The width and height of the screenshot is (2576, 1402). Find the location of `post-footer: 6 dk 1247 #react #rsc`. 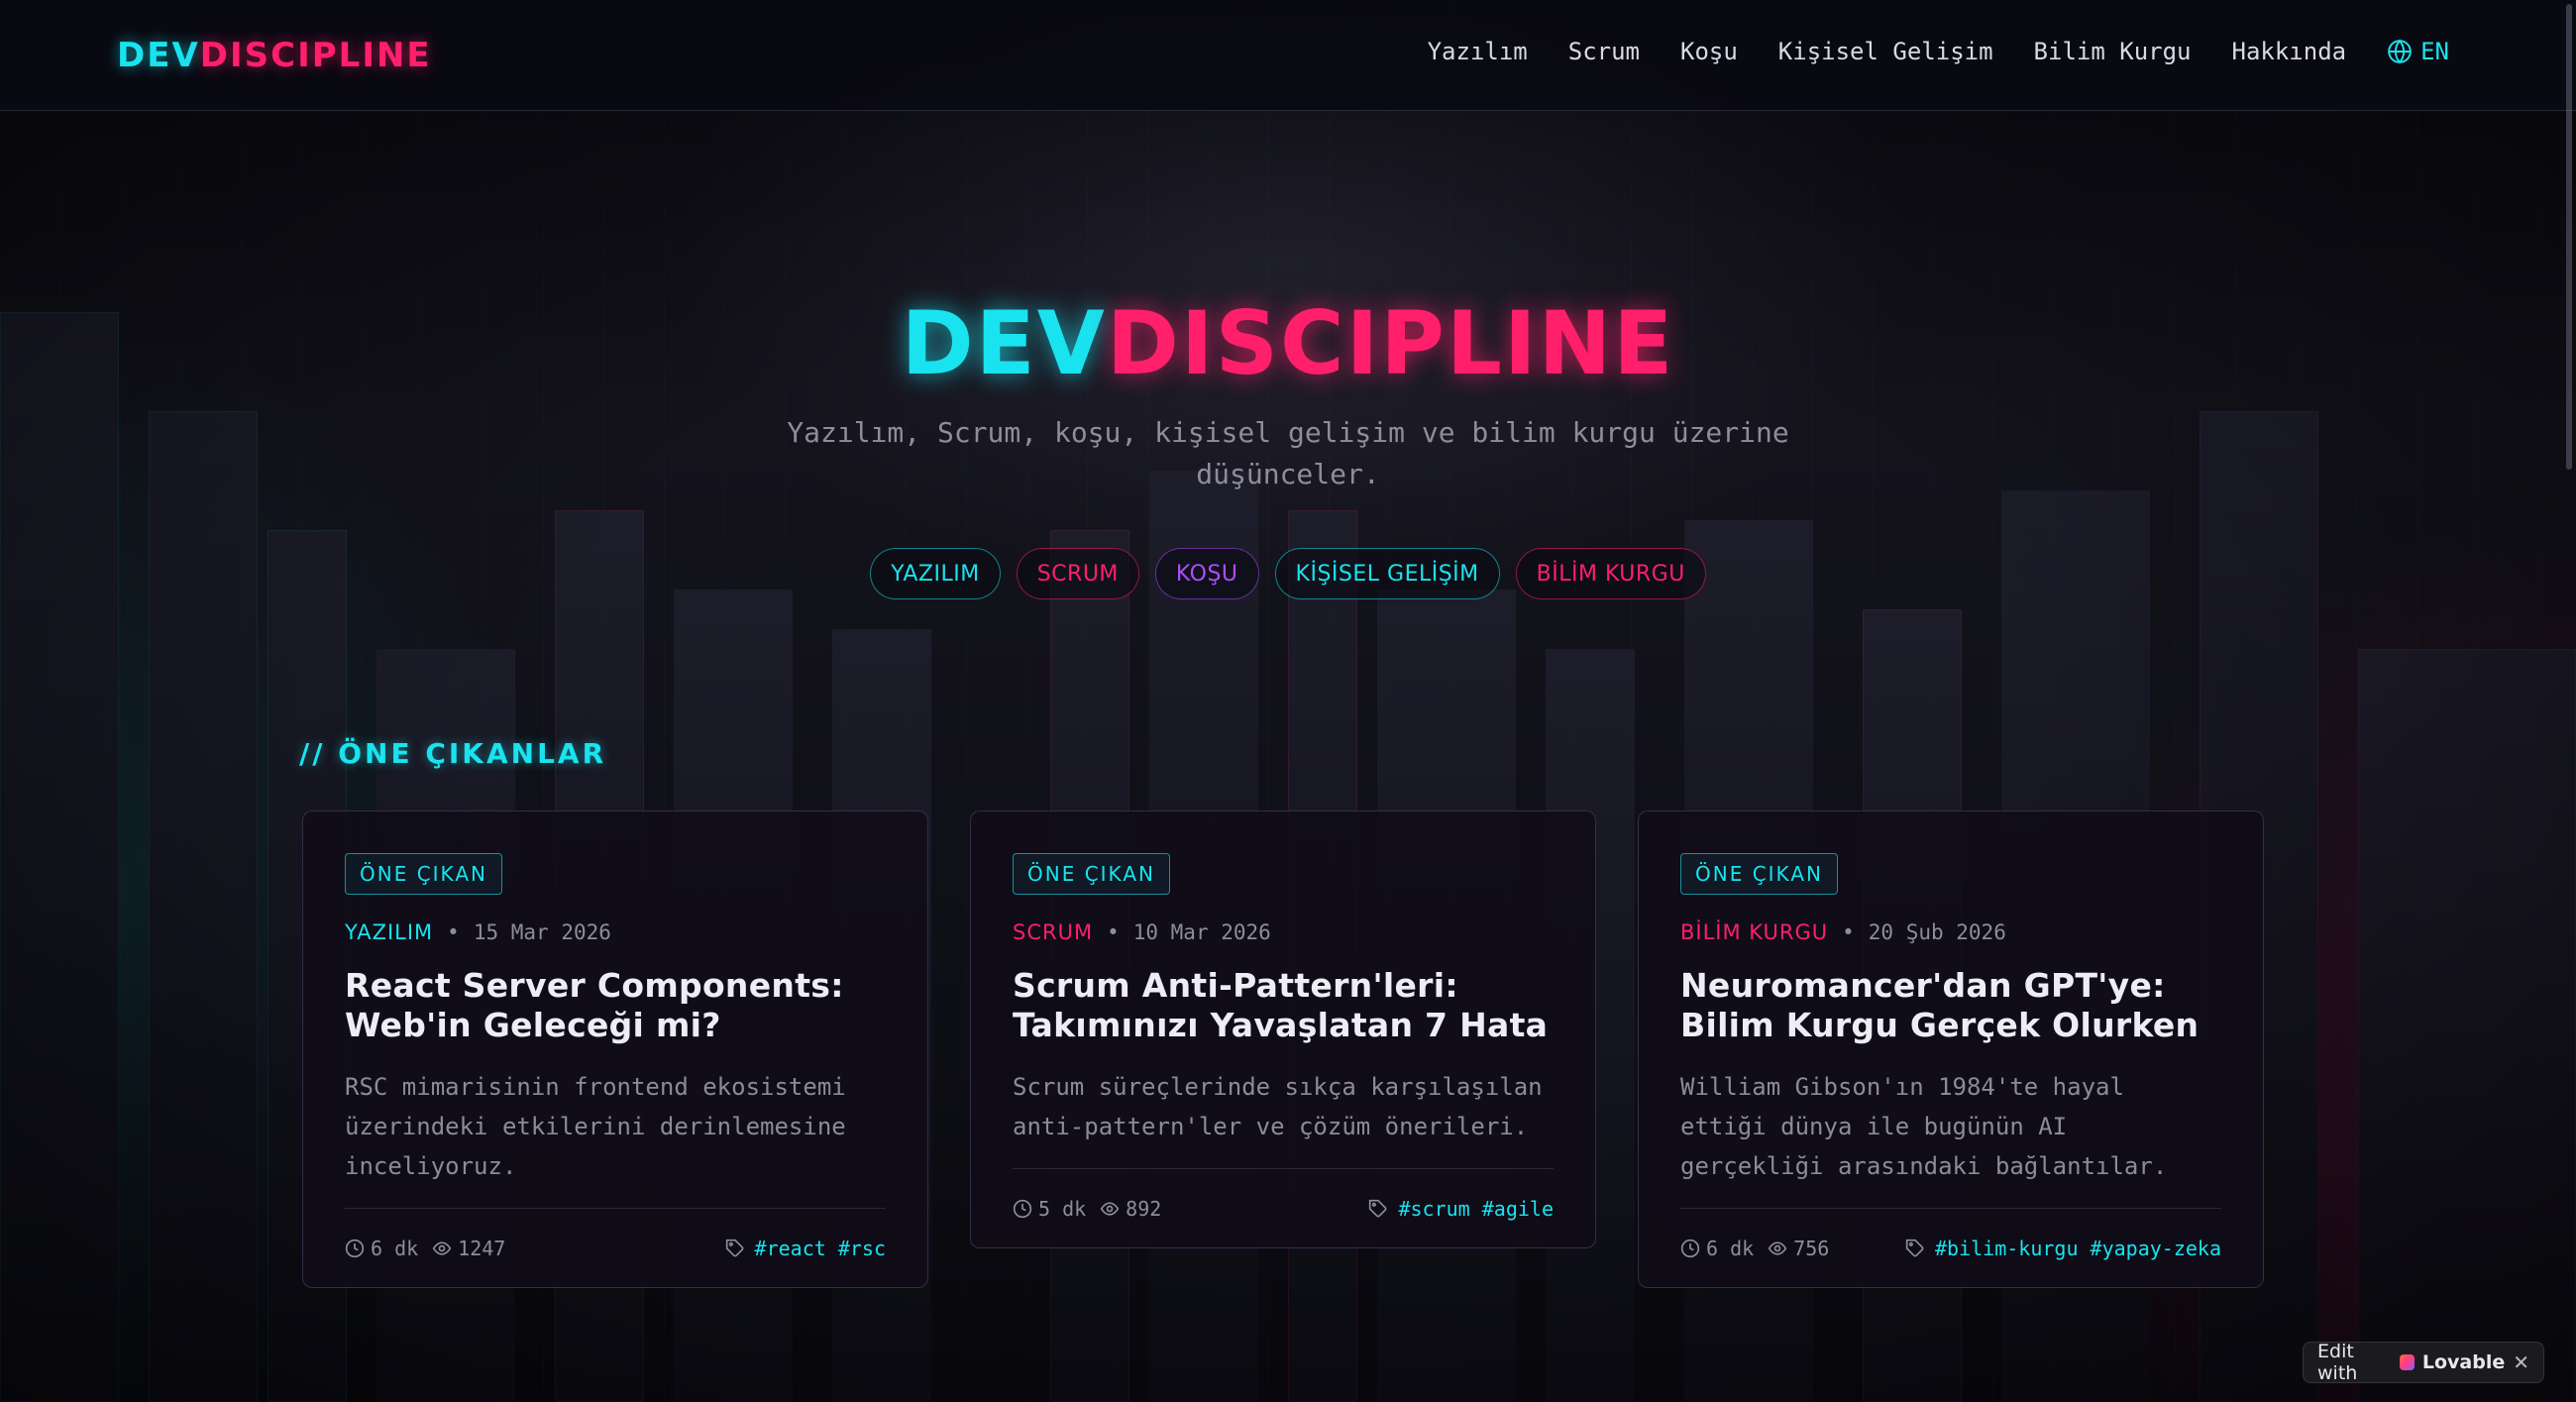

post-footer: 6 dk 1247 #react #rsc is located at coordinates (615, 1247).